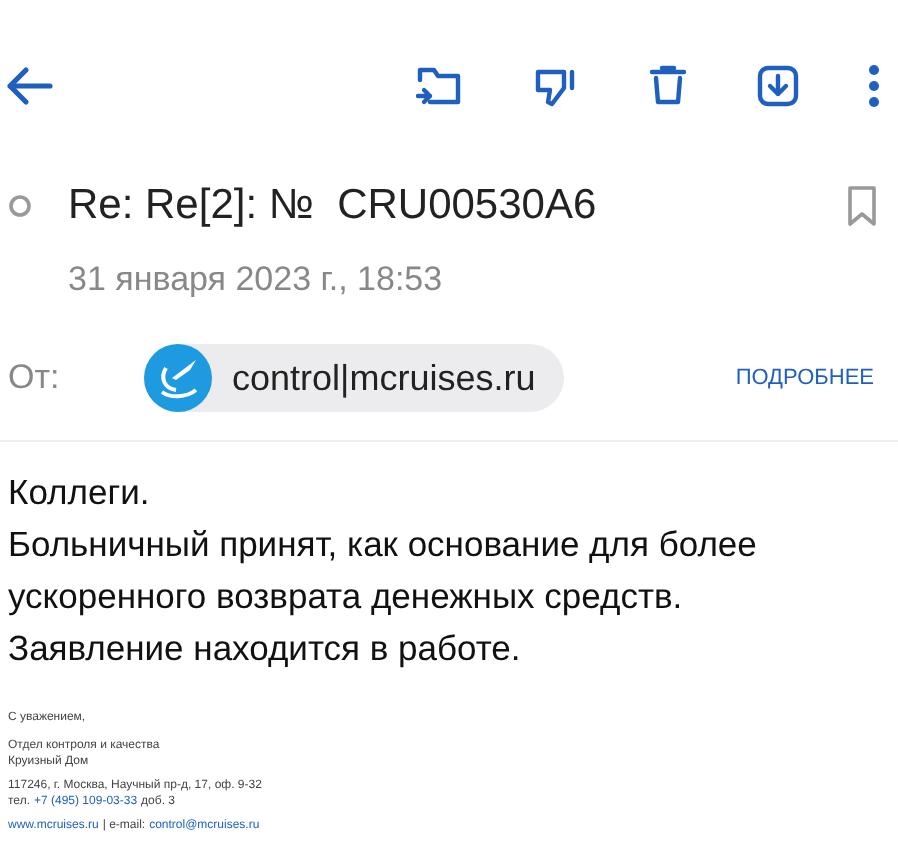 The width and height of the screenshot is (898, 852). I want to click on from-label: От:, so click(35, 378).